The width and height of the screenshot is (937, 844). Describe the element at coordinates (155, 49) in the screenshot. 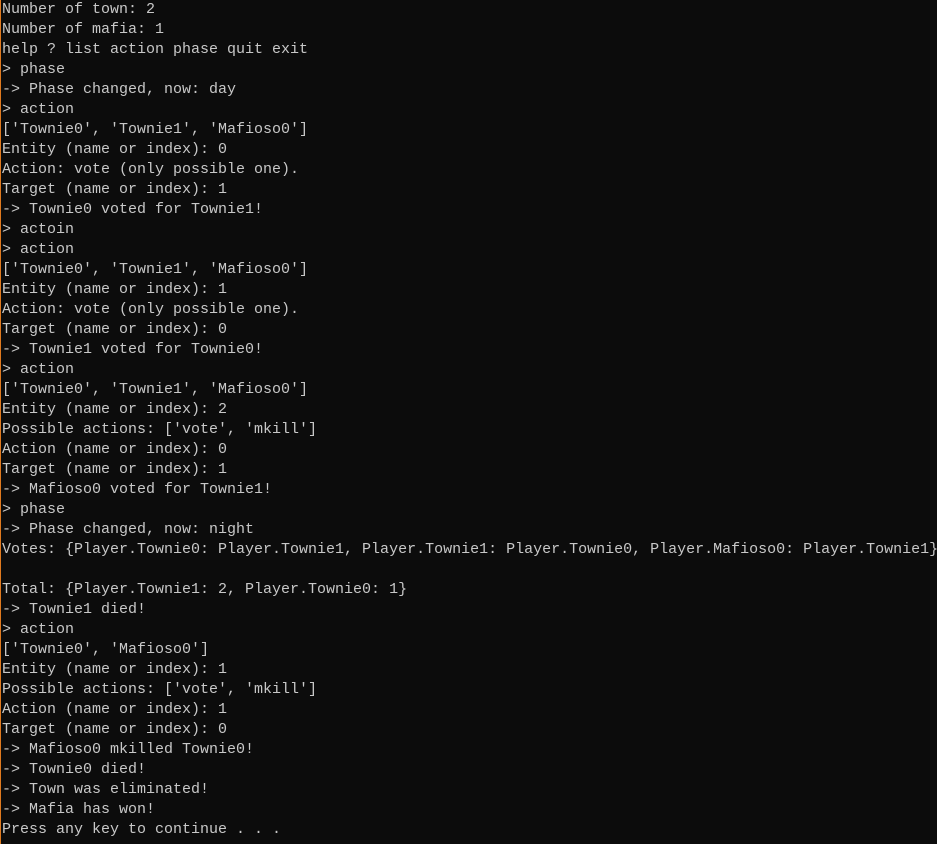

I see `console-line: help ? list action phase quit exit` at that location.